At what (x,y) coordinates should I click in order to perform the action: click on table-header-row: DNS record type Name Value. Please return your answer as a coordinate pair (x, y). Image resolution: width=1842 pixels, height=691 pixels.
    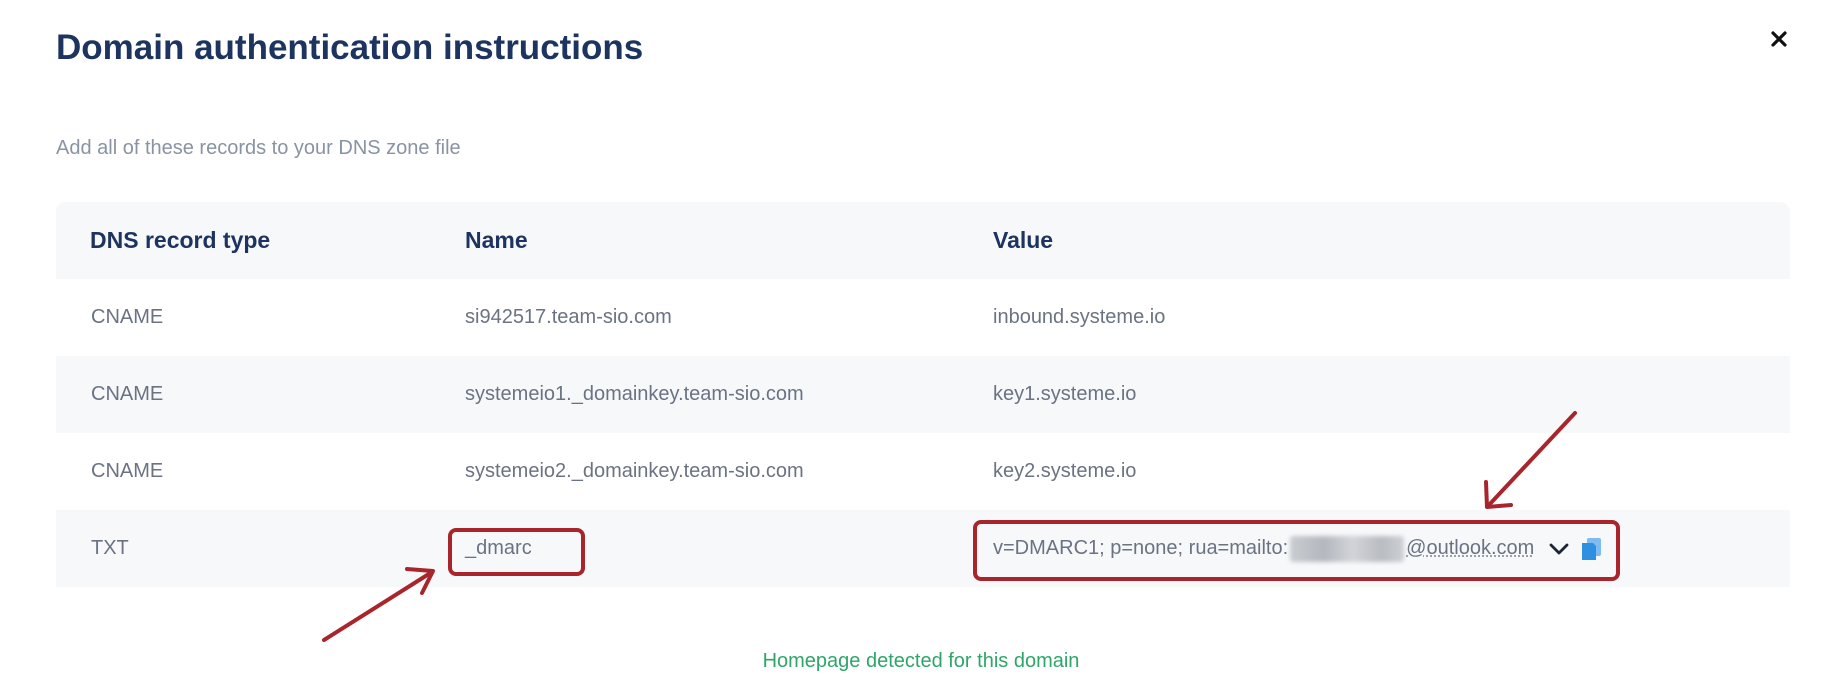
    Looking at the image, I should click on (923, 240).